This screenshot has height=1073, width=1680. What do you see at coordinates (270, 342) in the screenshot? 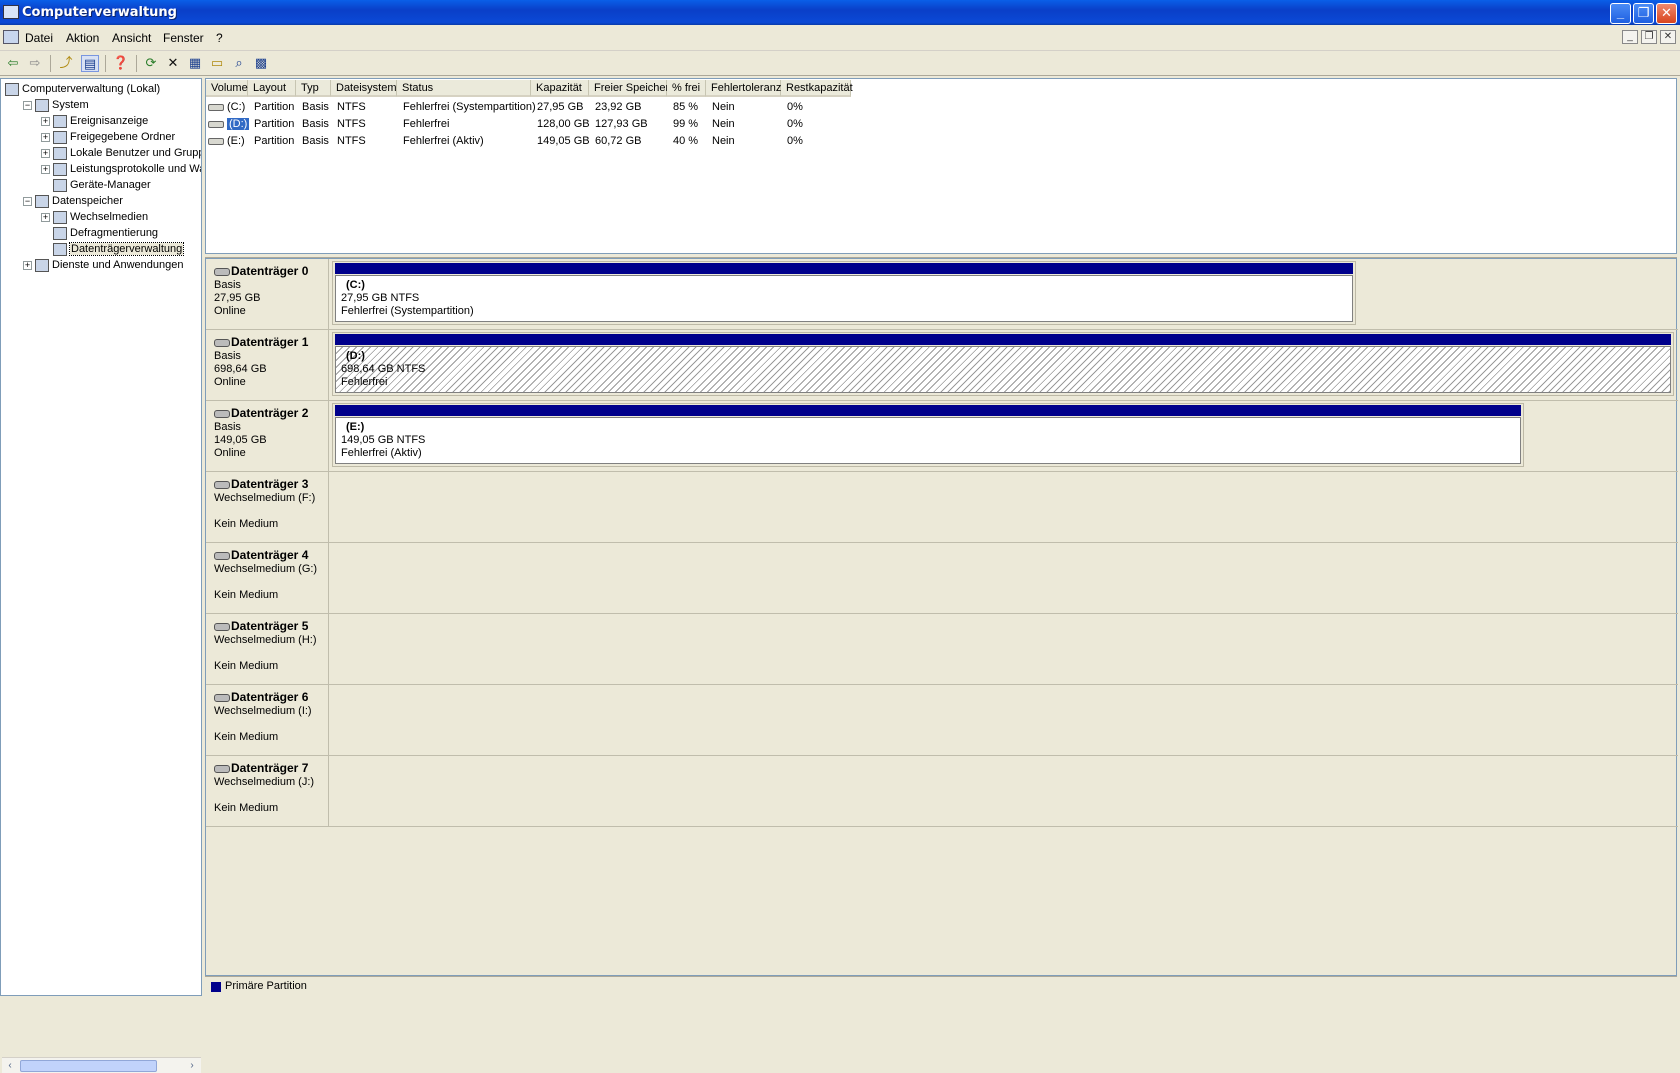
I see `disk-name: Datenträger 1` at bounding box center [270, 342].